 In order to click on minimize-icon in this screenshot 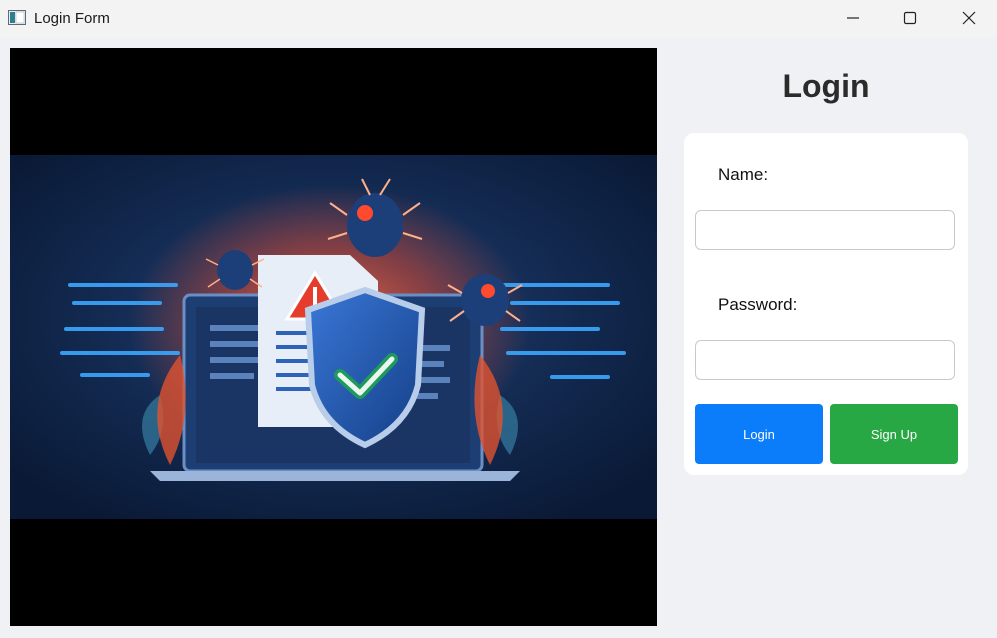, I will do `click(853, 18)`.